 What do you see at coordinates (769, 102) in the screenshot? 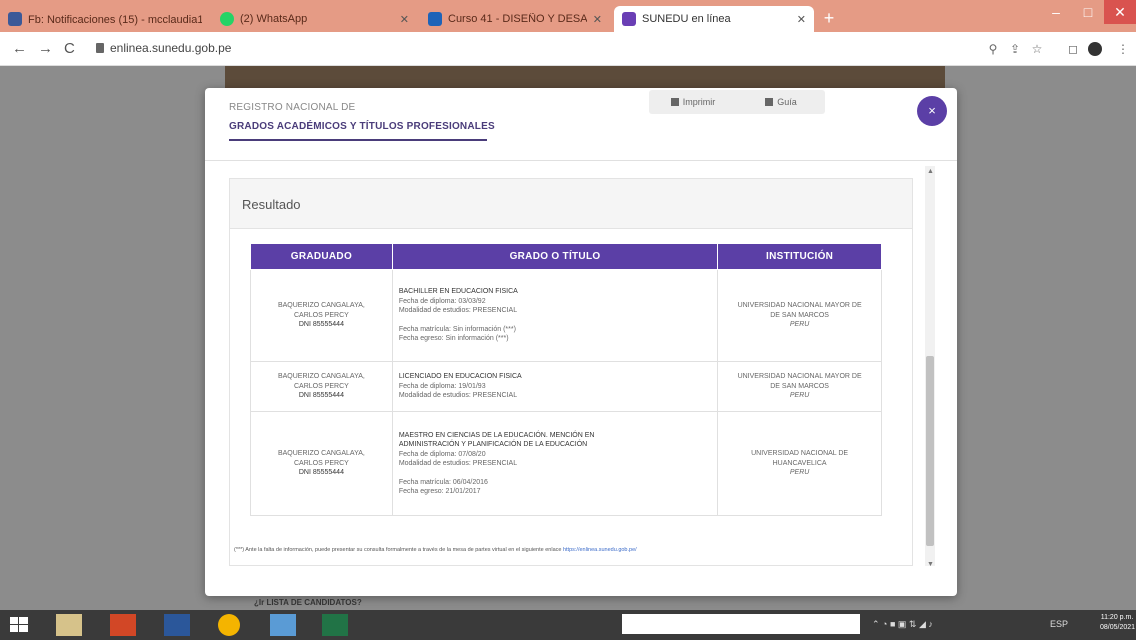
I see `guide-icon` at bounding box center [769, 102].